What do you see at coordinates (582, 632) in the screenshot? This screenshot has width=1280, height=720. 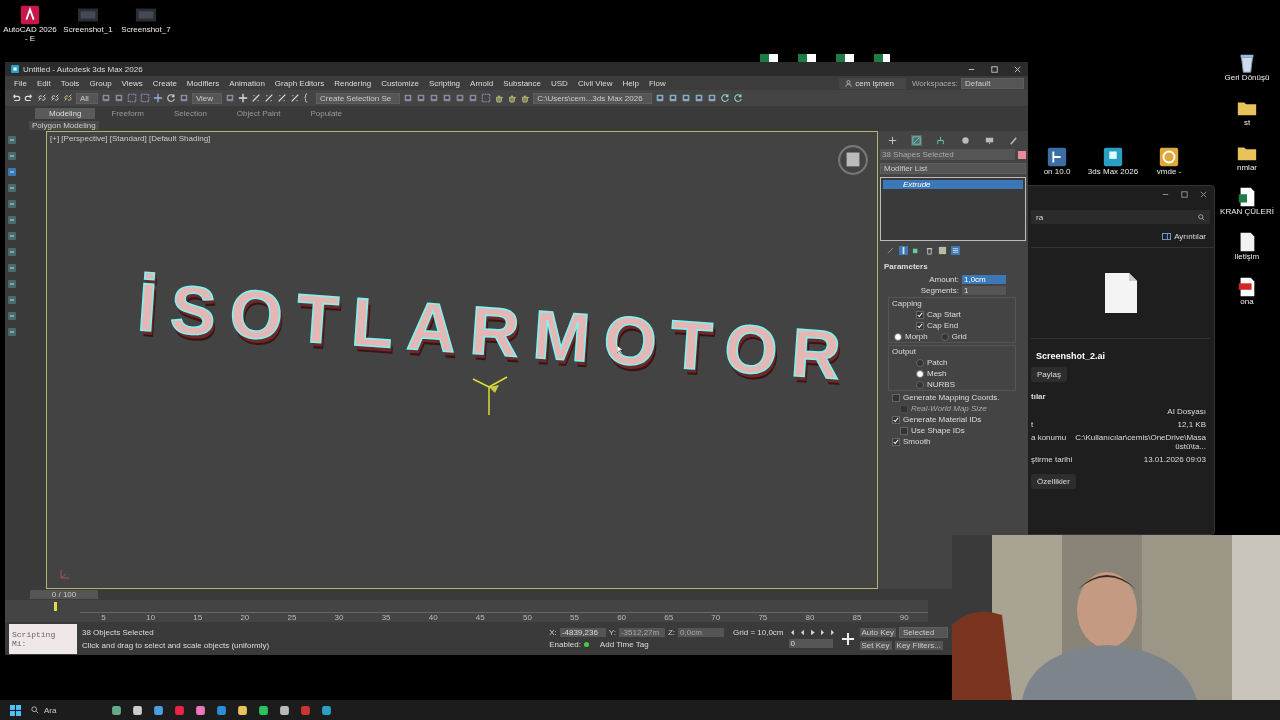 I see `x-field: -4839,236` at bounding box center [582, 632].